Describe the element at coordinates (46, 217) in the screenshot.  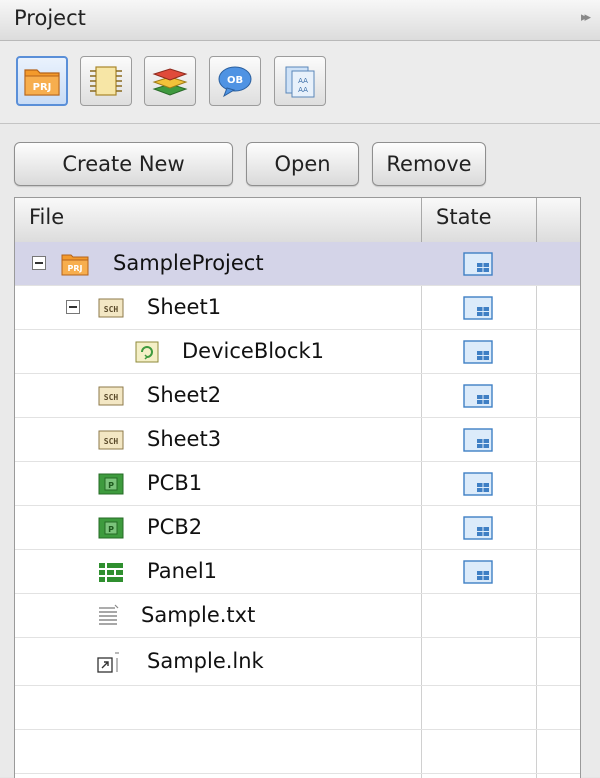
I see `column-header-file: File` at that location.